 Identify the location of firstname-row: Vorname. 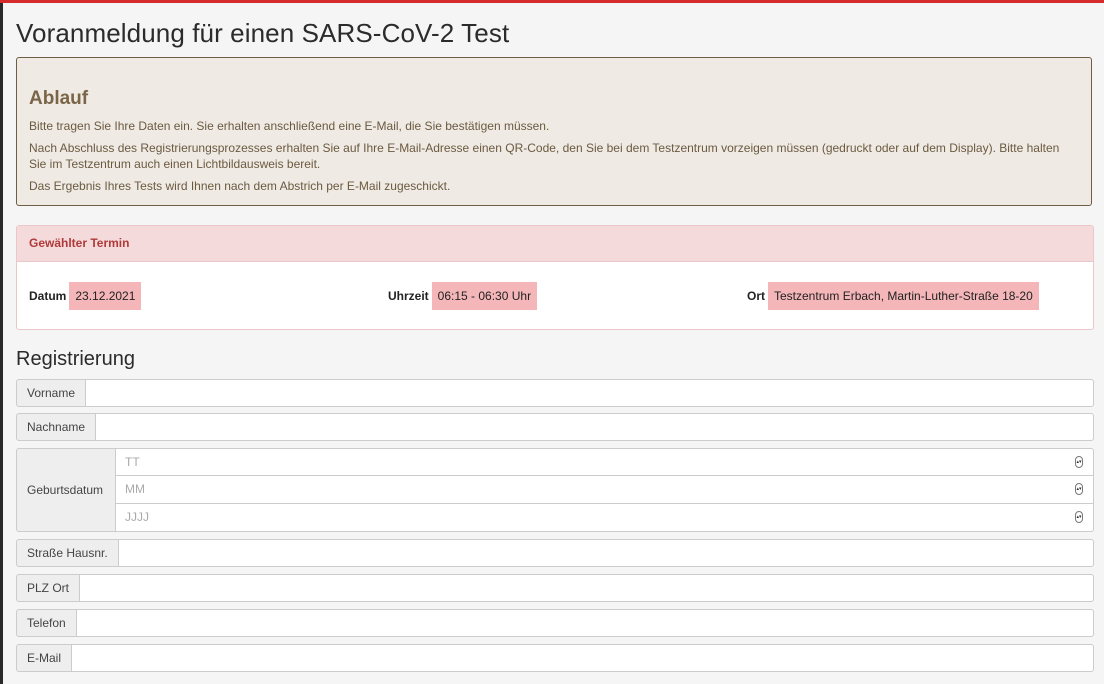
(555, 393).